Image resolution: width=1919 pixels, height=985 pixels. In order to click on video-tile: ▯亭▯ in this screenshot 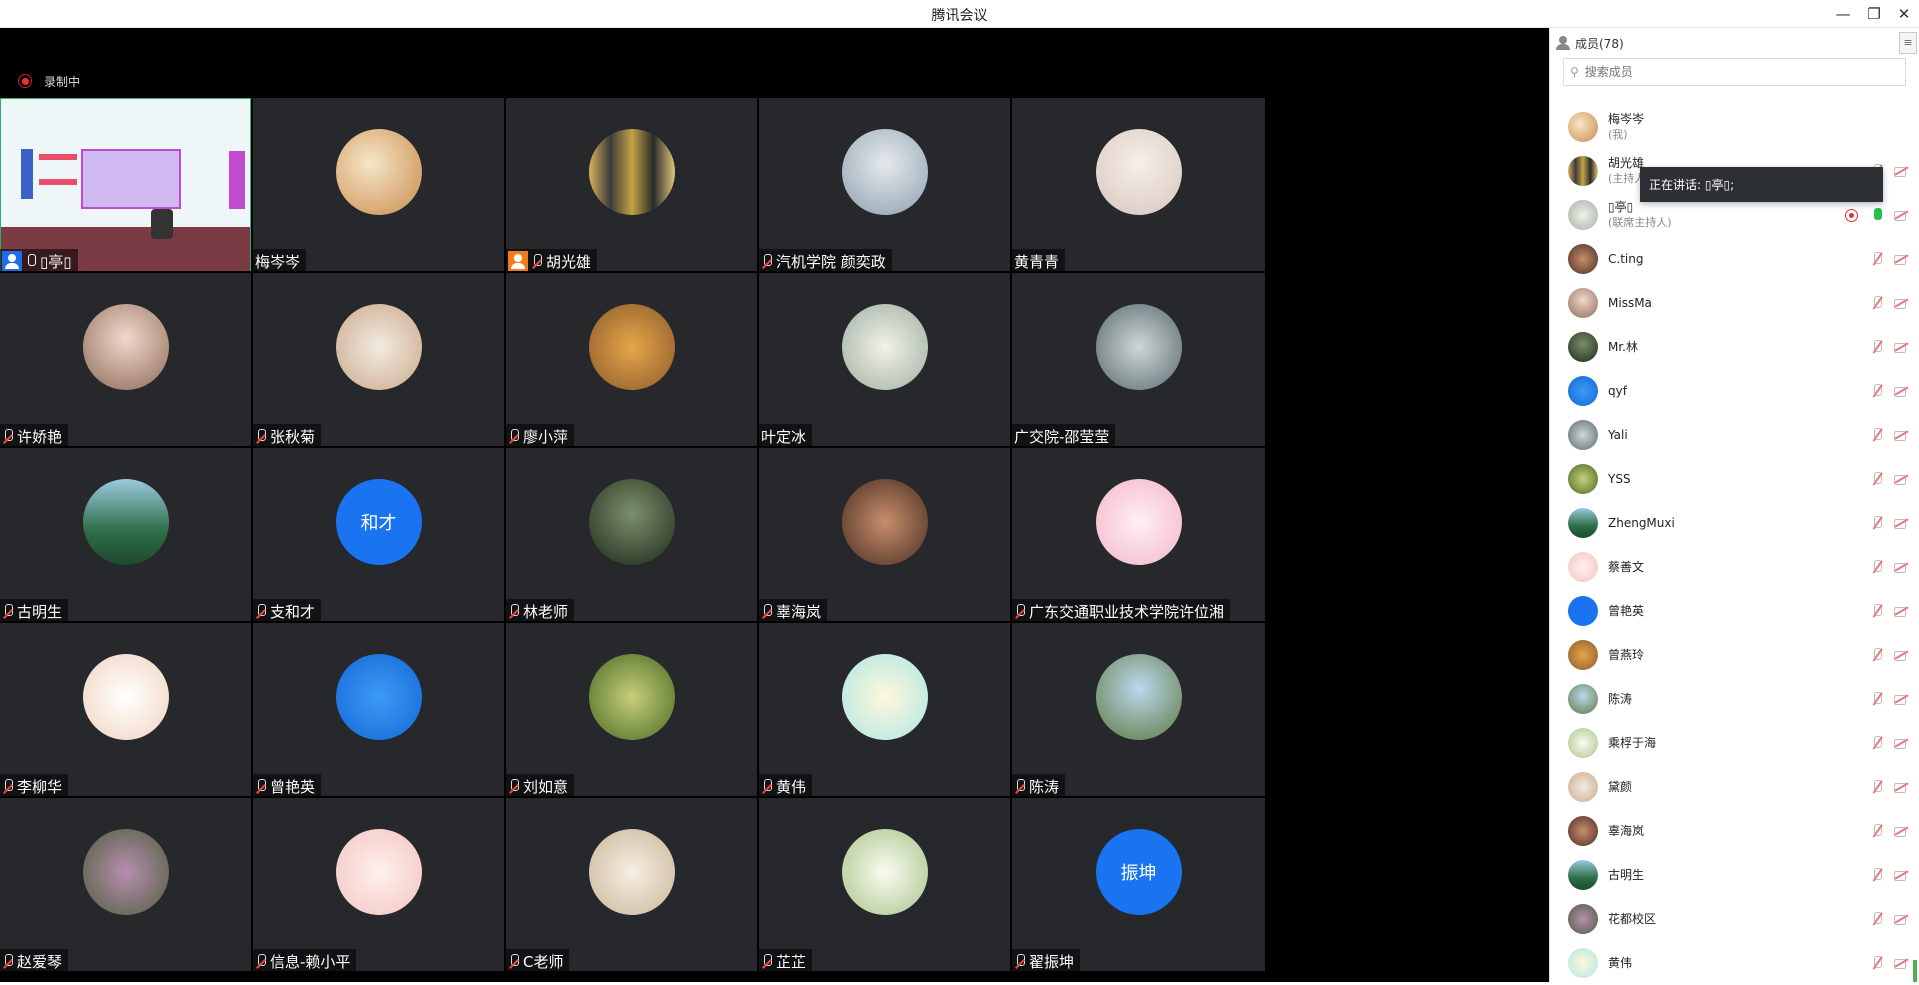, I will do `click(125, 184)`.